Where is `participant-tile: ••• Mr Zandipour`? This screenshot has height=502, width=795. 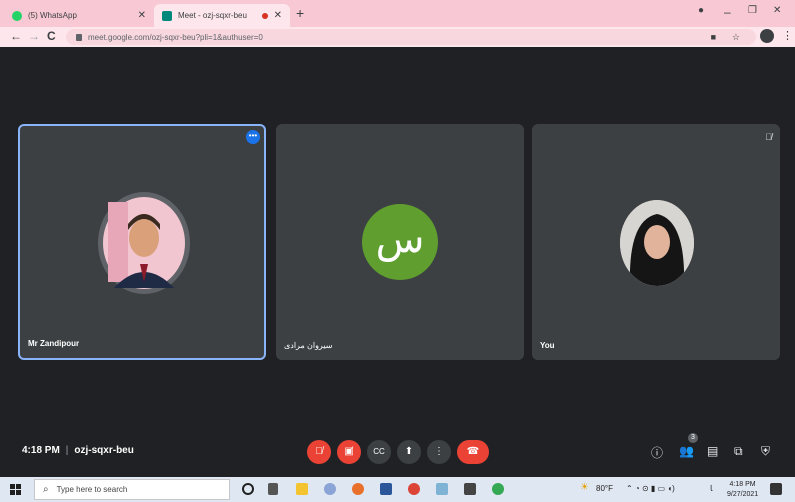
participant-tile: ••• Mr Zandipour is located at coordinates (142, 242).